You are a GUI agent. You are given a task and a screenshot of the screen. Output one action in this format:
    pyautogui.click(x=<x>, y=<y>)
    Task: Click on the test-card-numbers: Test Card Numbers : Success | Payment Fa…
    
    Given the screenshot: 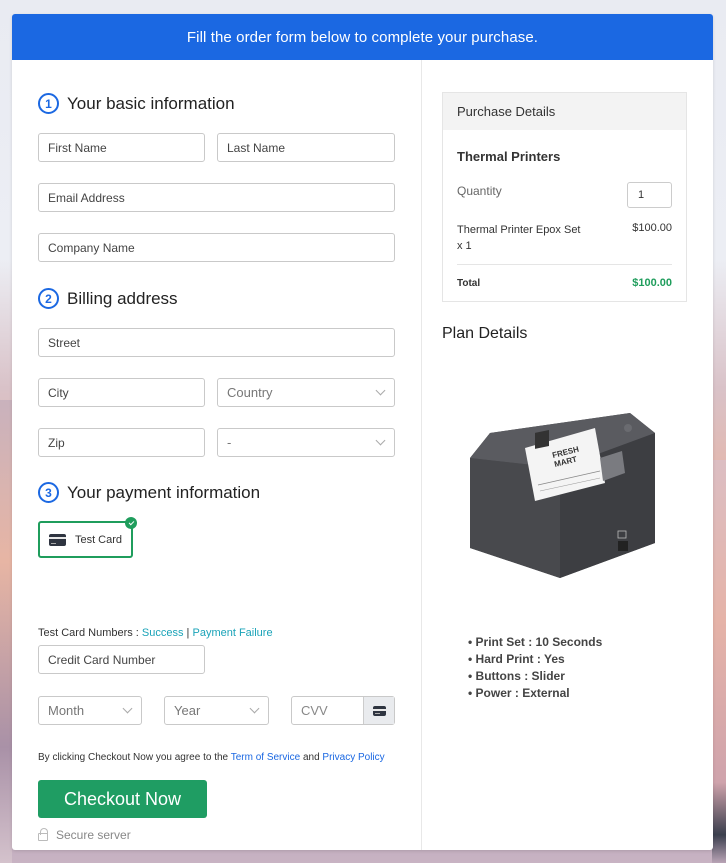 What is the action you would take?
    pyautogui.click(x=155, y=633)
    